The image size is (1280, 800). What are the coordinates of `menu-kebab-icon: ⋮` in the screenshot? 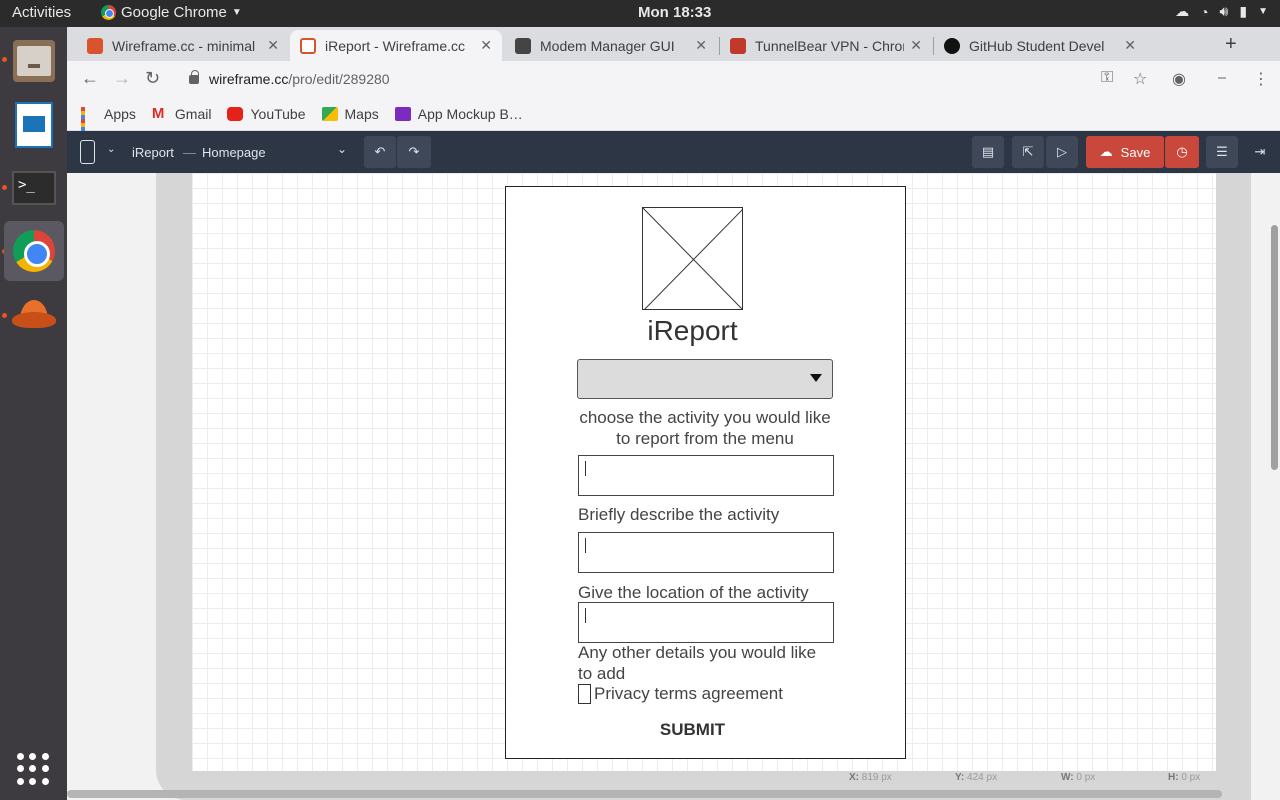 It's located at (1261, 79).